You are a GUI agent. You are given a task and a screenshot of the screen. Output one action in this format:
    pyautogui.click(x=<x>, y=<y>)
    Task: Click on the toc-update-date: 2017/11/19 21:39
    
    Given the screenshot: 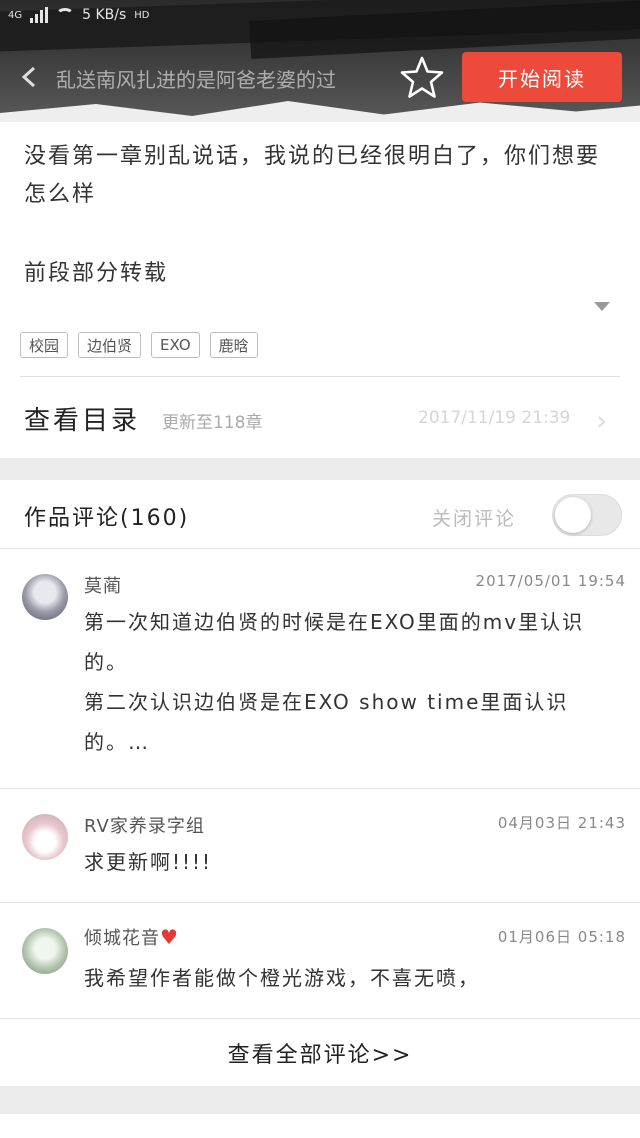 What is the action you would take?
    pyautogui.click(x=494, y=418)
    